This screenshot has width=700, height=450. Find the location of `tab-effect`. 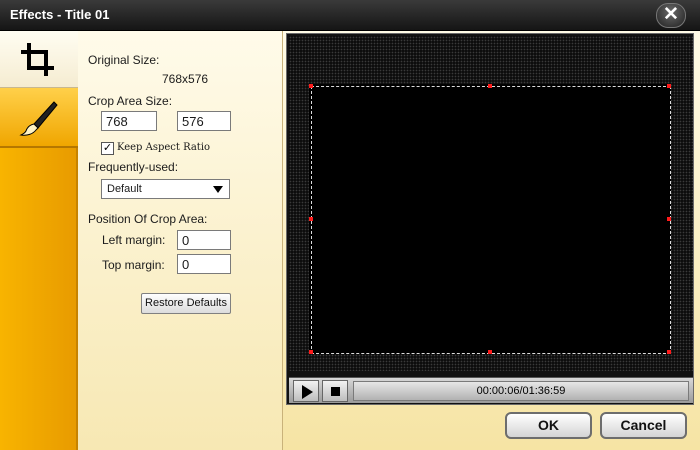

tab-effect is located at coordinates (39, 118).